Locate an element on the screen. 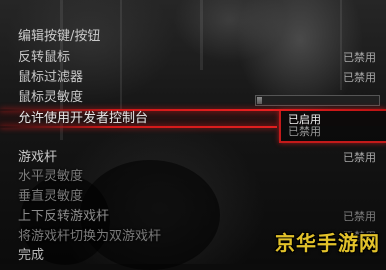 The image size is (386, 270). mouse-filter-value: 已禁用 is located at coordinates (359, 77).